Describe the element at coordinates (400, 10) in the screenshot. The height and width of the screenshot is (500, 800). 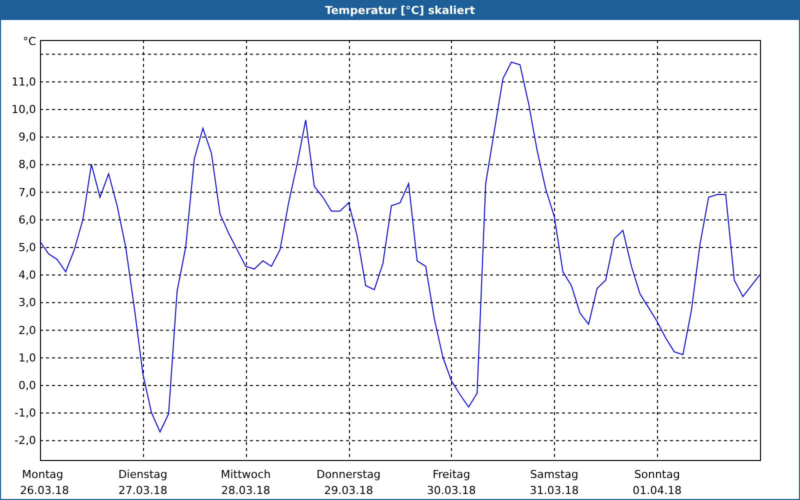
I see `window-title: Temperatur [°C] skaliert` at that location.